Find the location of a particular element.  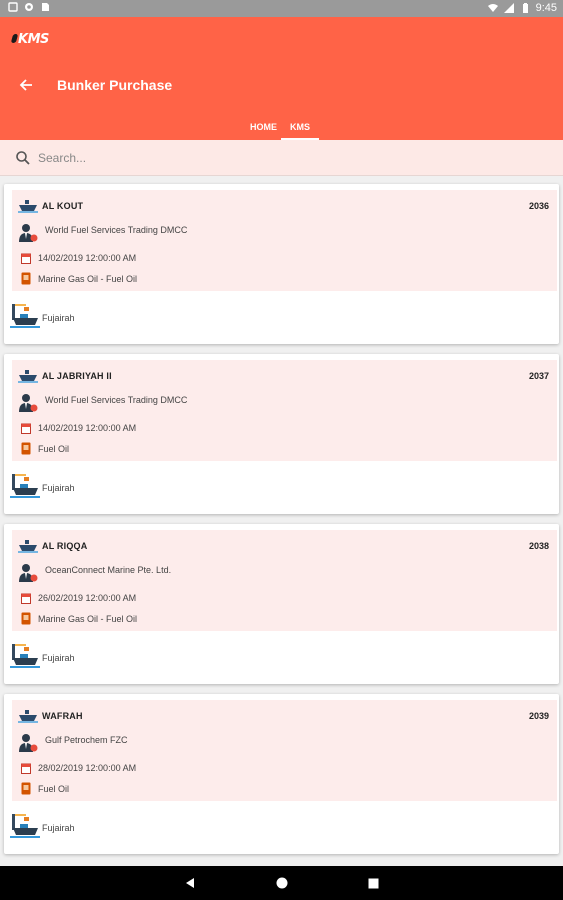

system-nav-bar is located at coordinates (281, 883).